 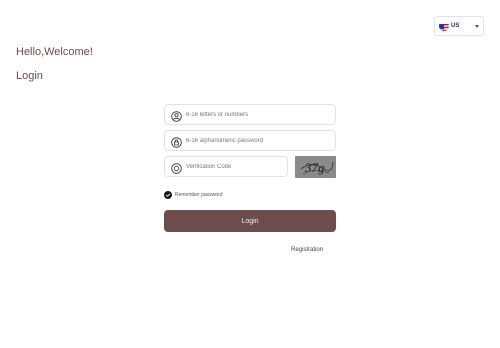 What do you see at coordinates (256, 114) in the screenshot?
I see `username-input` at bounding box center [256, 114].